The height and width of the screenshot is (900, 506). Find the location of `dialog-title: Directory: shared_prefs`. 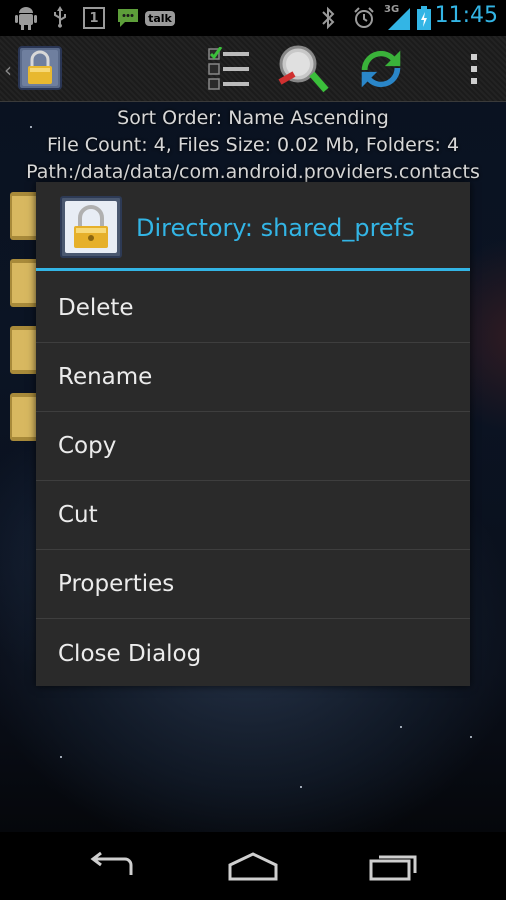

dialog-title: Directory: shared_prefs is located at coordinates (275, 228).